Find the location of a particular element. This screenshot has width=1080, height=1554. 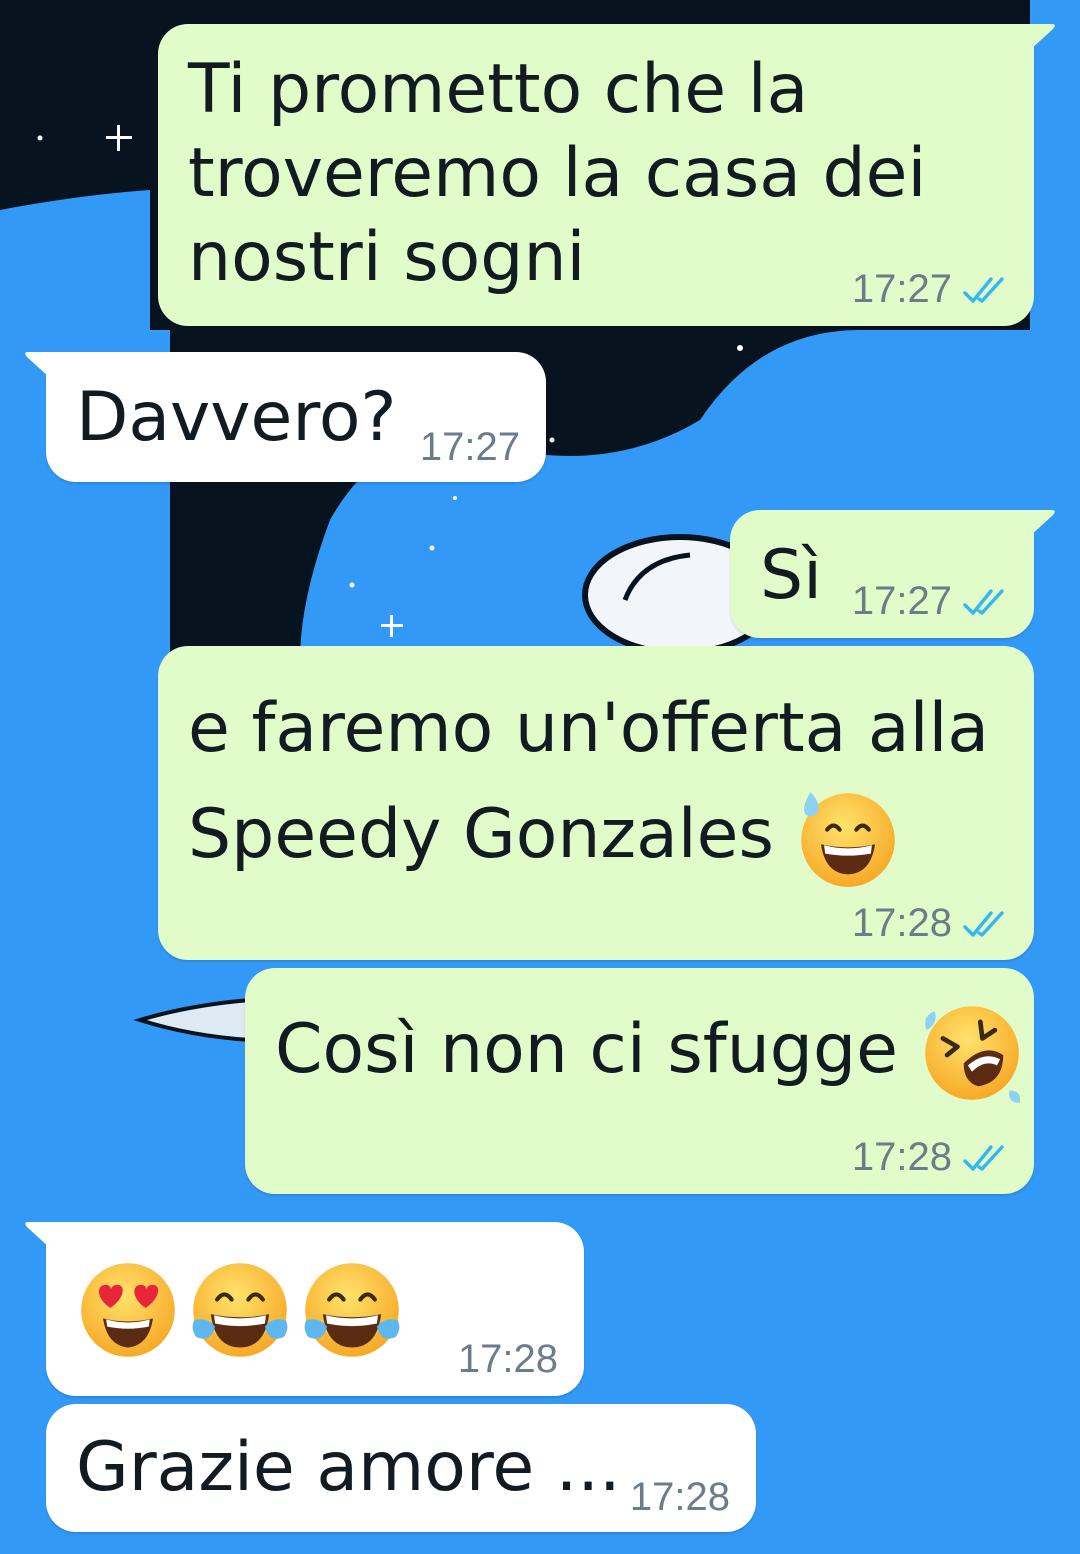

message-text-content: Così non ci sfugge is located at coordinates (586, 1049).